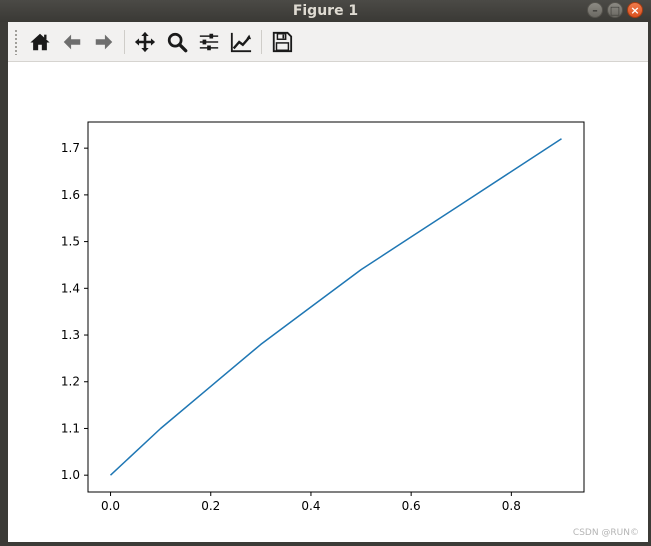 The height and width of the screenshot is (546, 651). I want to click on save-button, so click(282, 42).